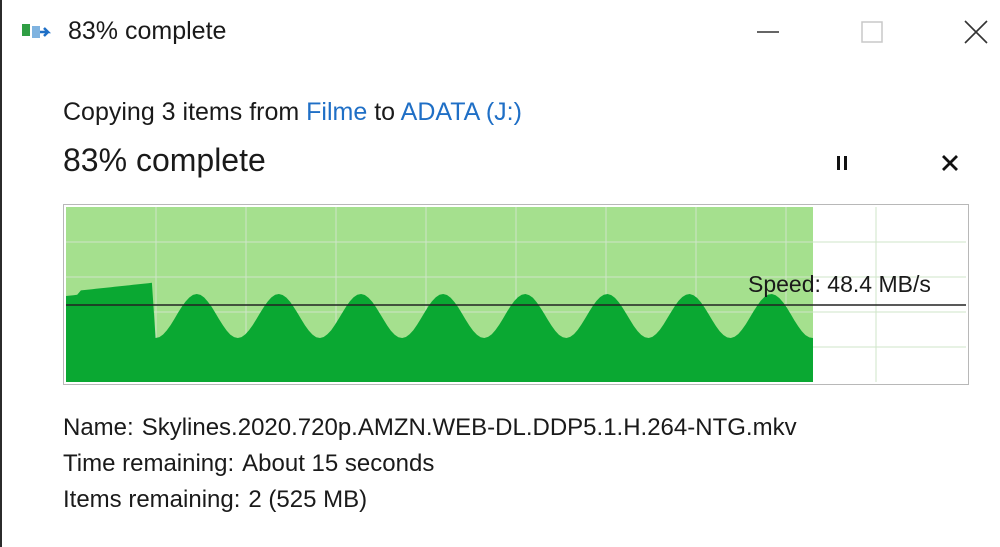 The height and width of the screenshot is (547, 1000). What do you see at coordinates (500, 31) in the screenshot?
I see `title-bar: 83% complete` at bounding box center [500, 31].